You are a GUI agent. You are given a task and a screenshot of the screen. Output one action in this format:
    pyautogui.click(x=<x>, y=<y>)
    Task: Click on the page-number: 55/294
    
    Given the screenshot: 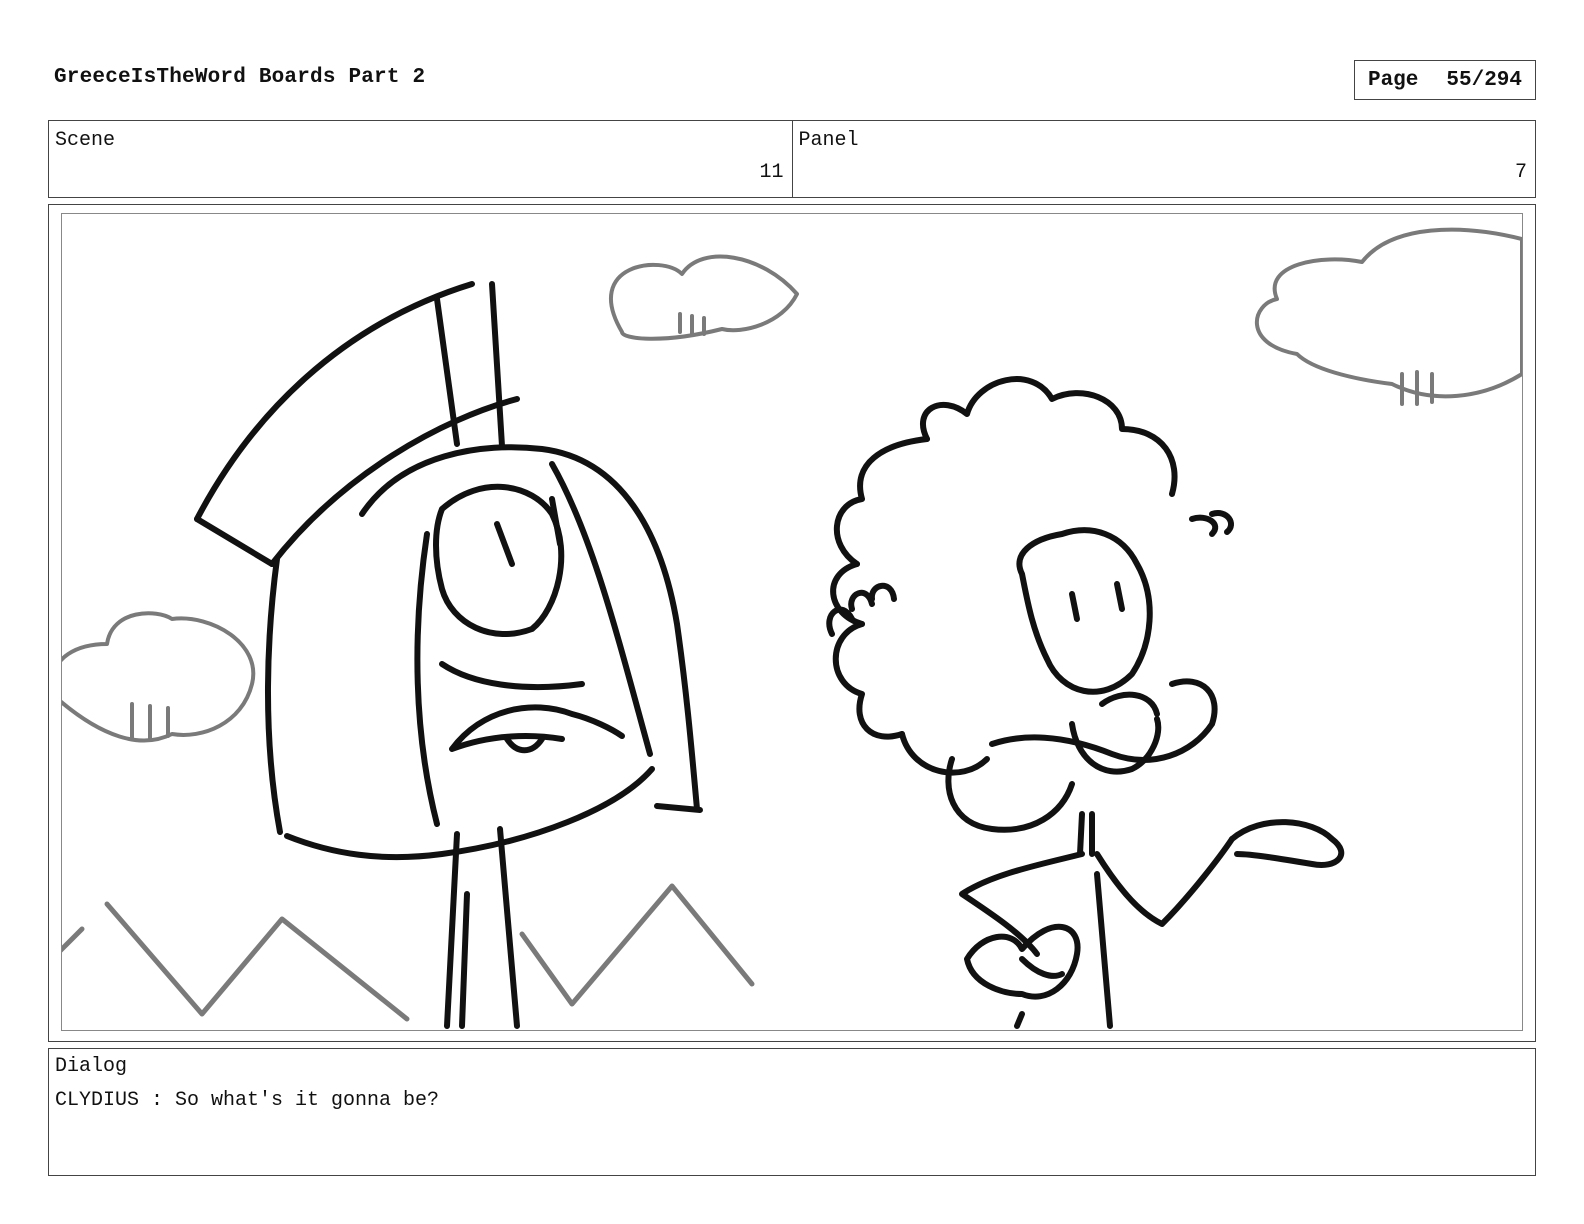 What is the action you would take?
    pyautogui.click(x=1484, y=80)
    